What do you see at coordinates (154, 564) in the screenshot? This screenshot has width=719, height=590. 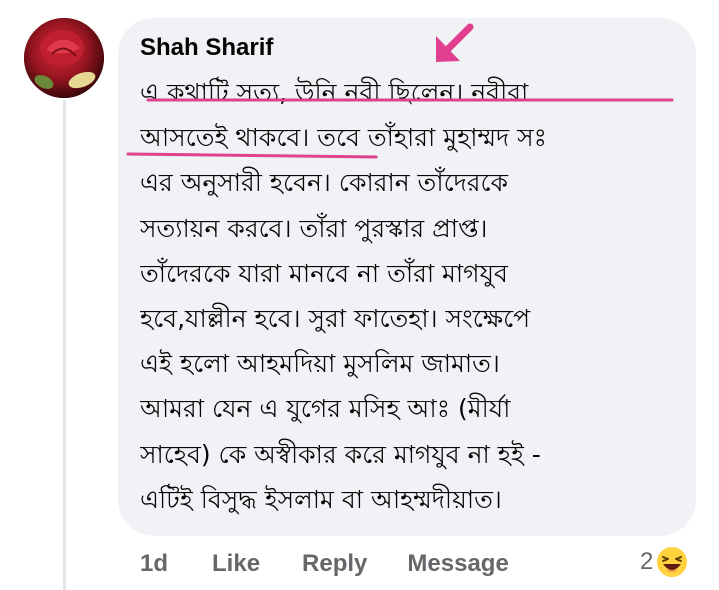 I see `comment-timestamp: 1d` at bounding box center [154, 564].